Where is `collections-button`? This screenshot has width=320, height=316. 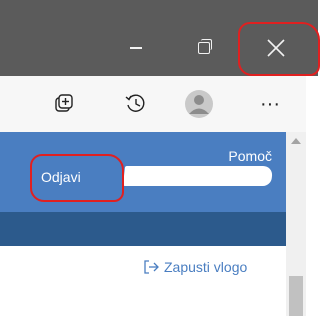 collections-button is located at coordinates (64, 104).